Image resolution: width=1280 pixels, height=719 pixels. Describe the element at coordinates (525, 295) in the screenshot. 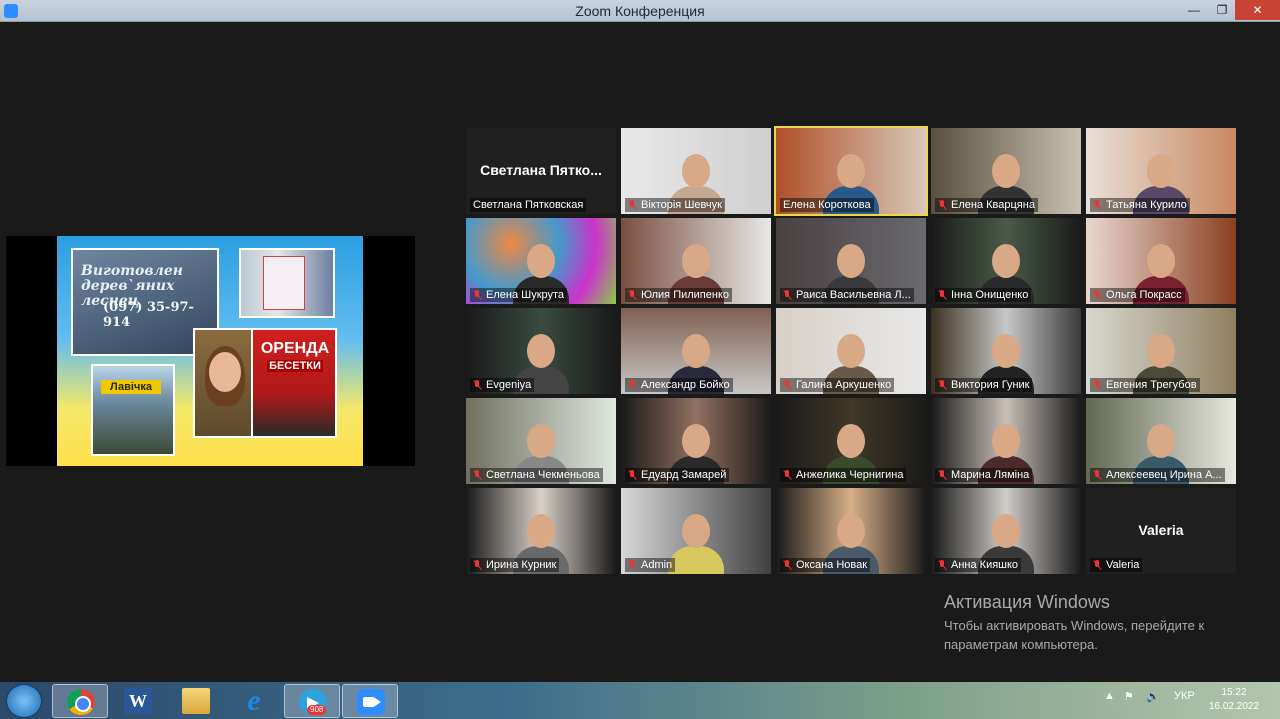

I see `participant-name: Елена Шукрута` at that location.